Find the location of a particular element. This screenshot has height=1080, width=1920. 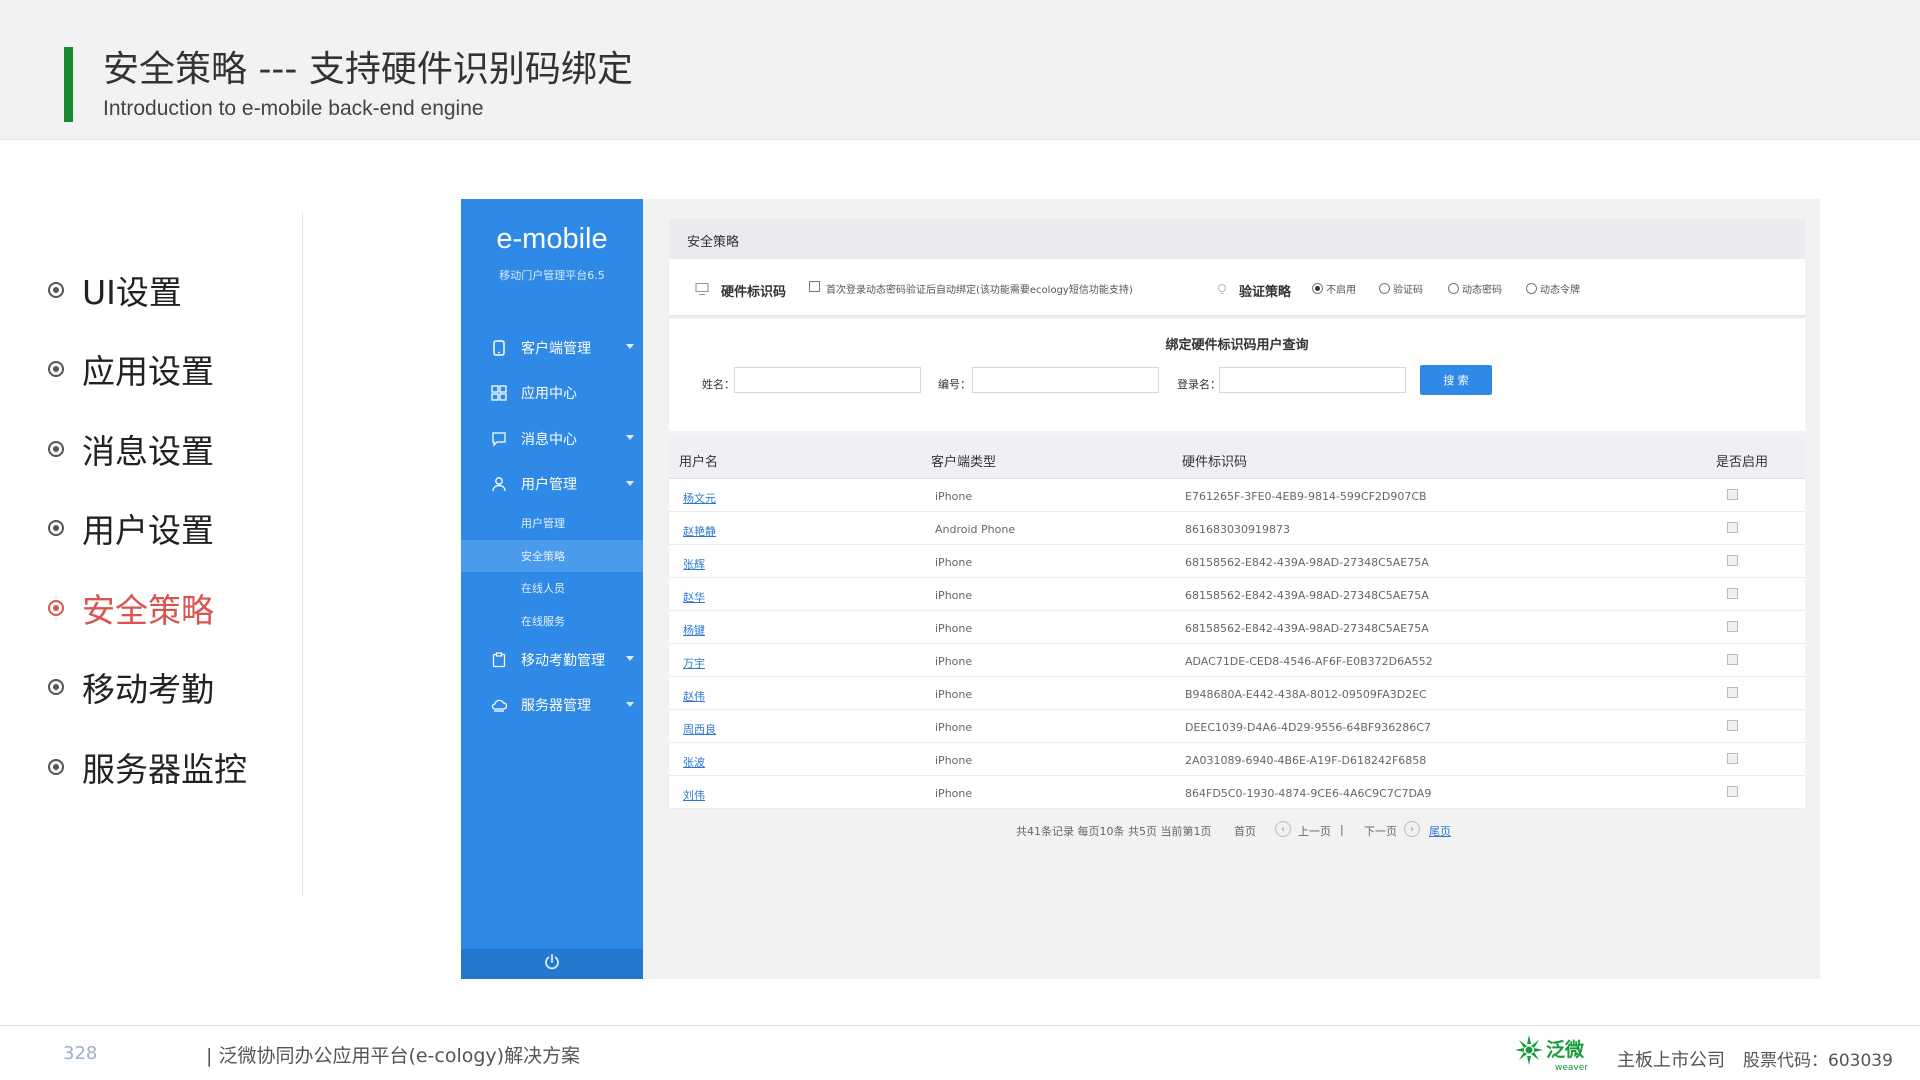

radio-dynamic-token: 动态令牌 is located at coordinates (1553, 288).